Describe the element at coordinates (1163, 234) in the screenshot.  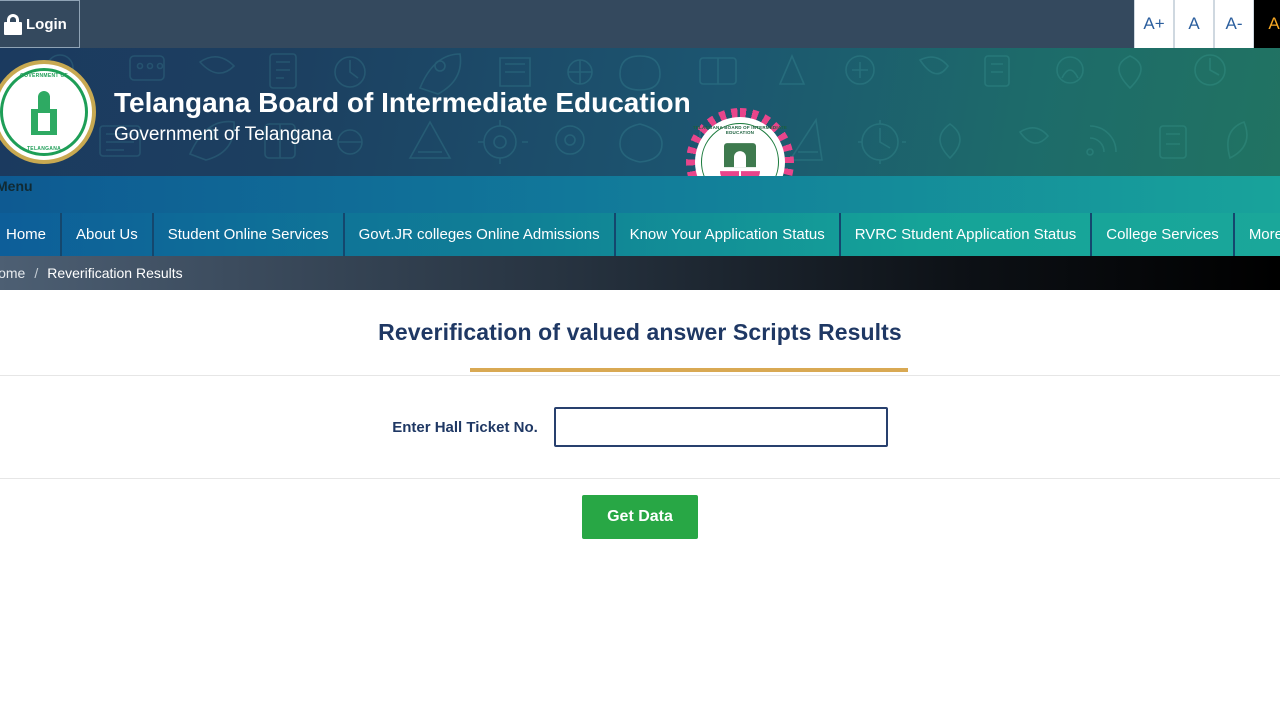
I see `nav-item-college-services: College Services` at that location.